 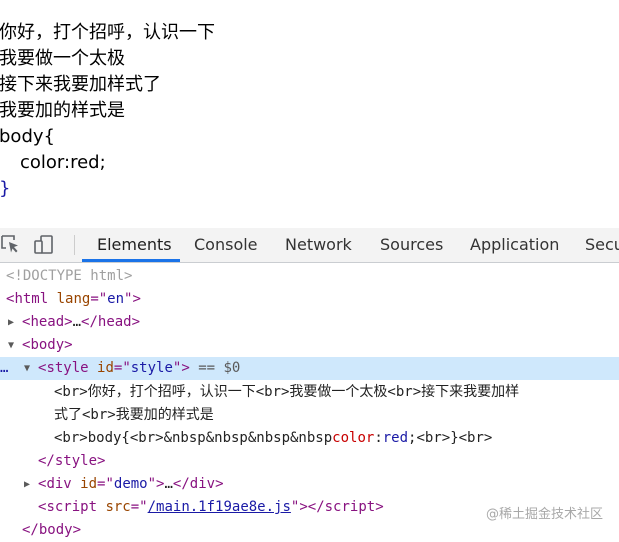 What do you see at coordinates (12, 245) in the screenshot?
I see `inspect-element-icon` at bounding box center [12, 245].